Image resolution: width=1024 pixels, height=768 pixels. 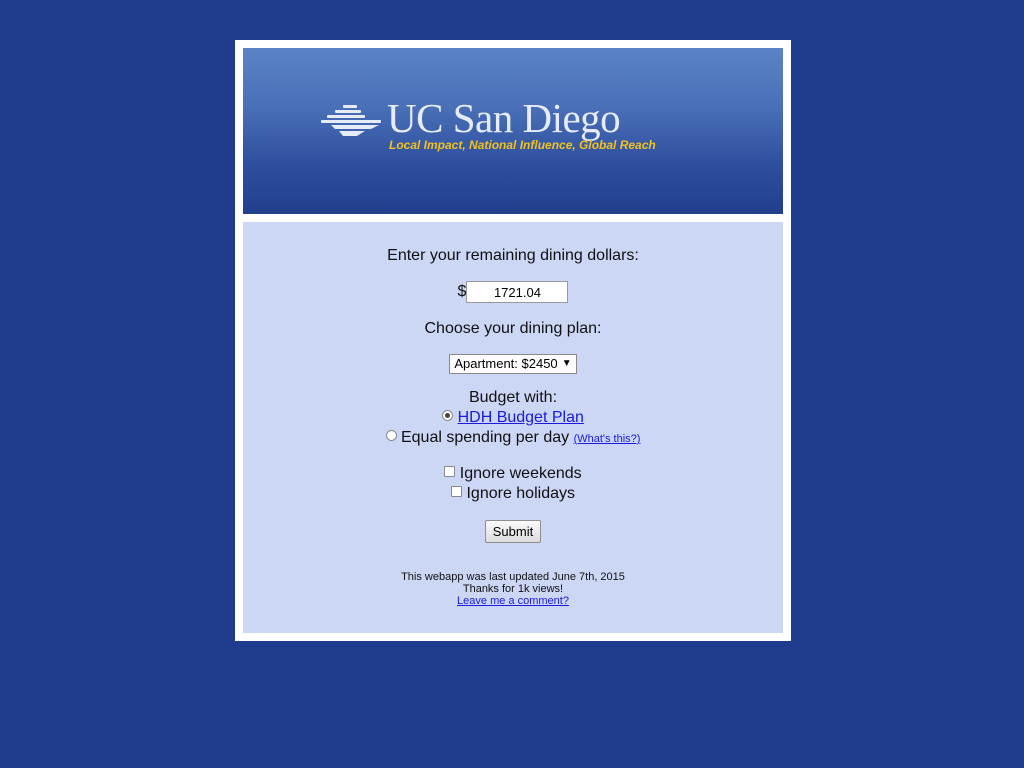 What do you see at coordinates (457, 491) in the screenshot?
I see `ignore-holidays-checkbox` at bounding box center [457, 491].